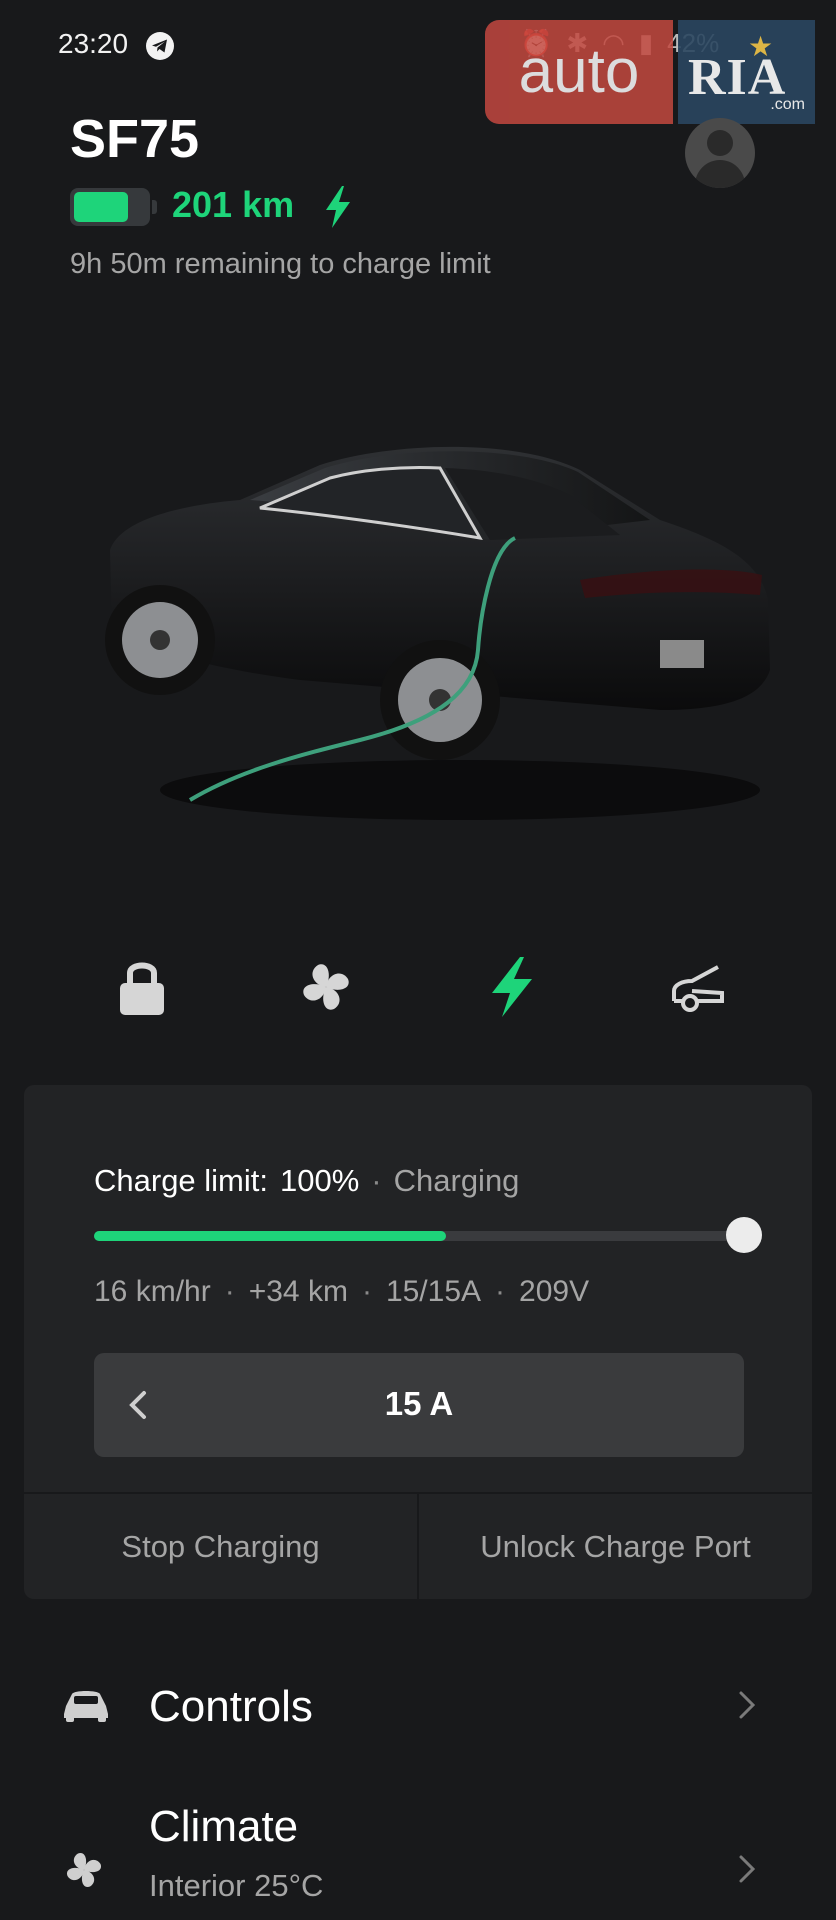  I want to click on amps-value: 15 A, so click(419, 1403).